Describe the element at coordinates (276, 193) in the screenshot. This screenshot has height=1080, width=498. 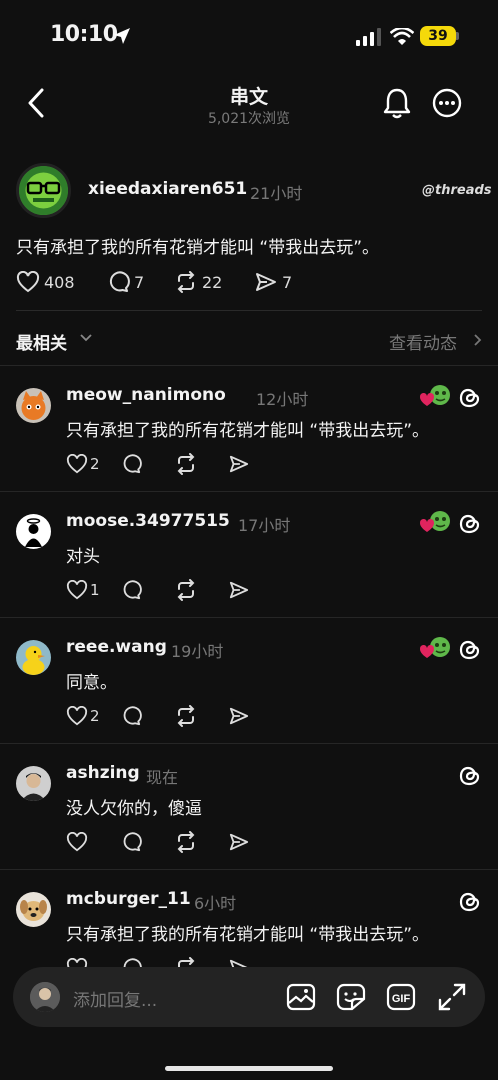
I see `post-timestamp: 21小时` at that location.